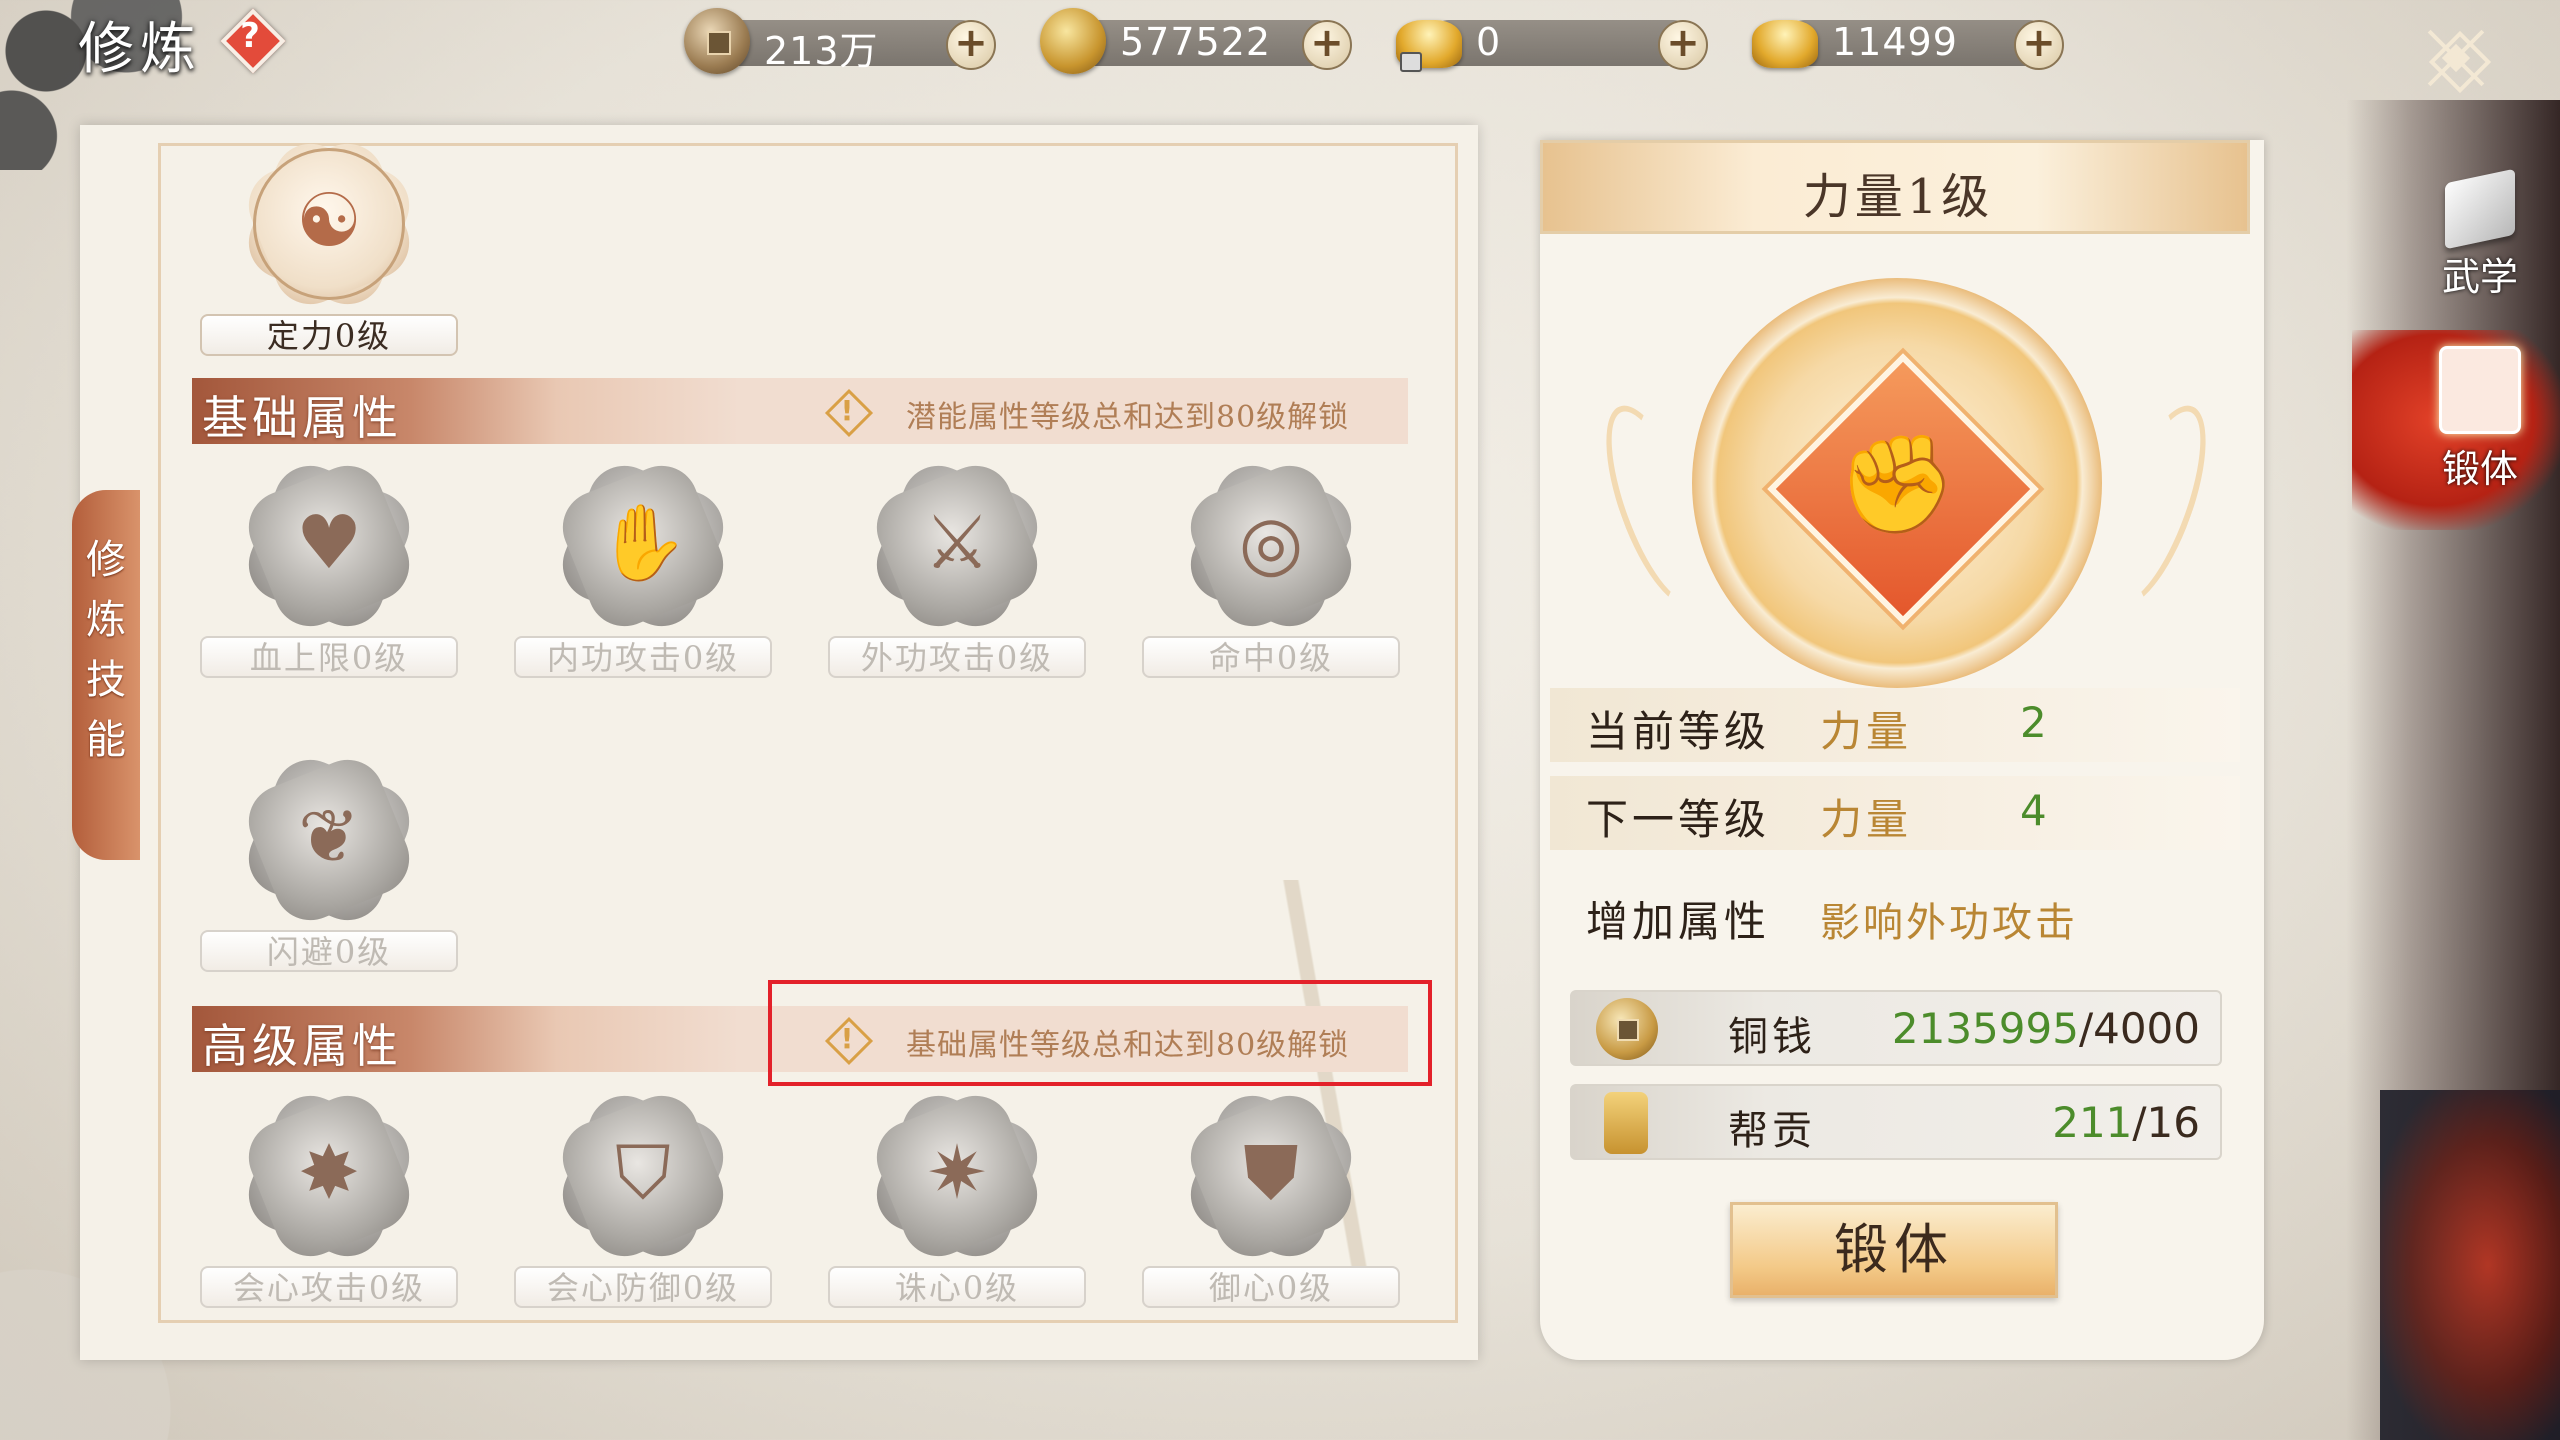 This screenshot has height=1440, width=2560. I want to click on cost-copper: 铜钱 2135995/4000, so click(1896, 1028).